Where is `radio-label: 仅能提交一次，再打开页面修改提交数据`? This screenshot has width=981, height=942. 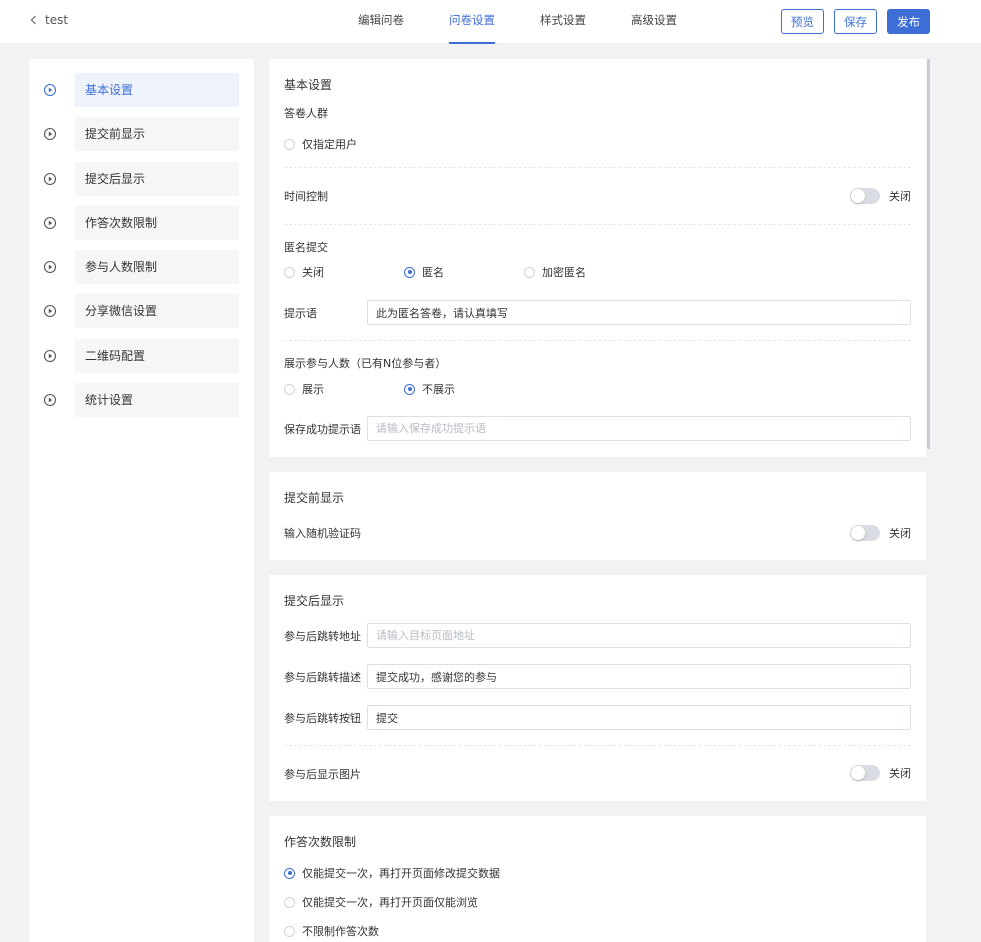 radio-label: 仅能提交一次，再打开页面修改提交数据 is located at coordinates (401, 873).